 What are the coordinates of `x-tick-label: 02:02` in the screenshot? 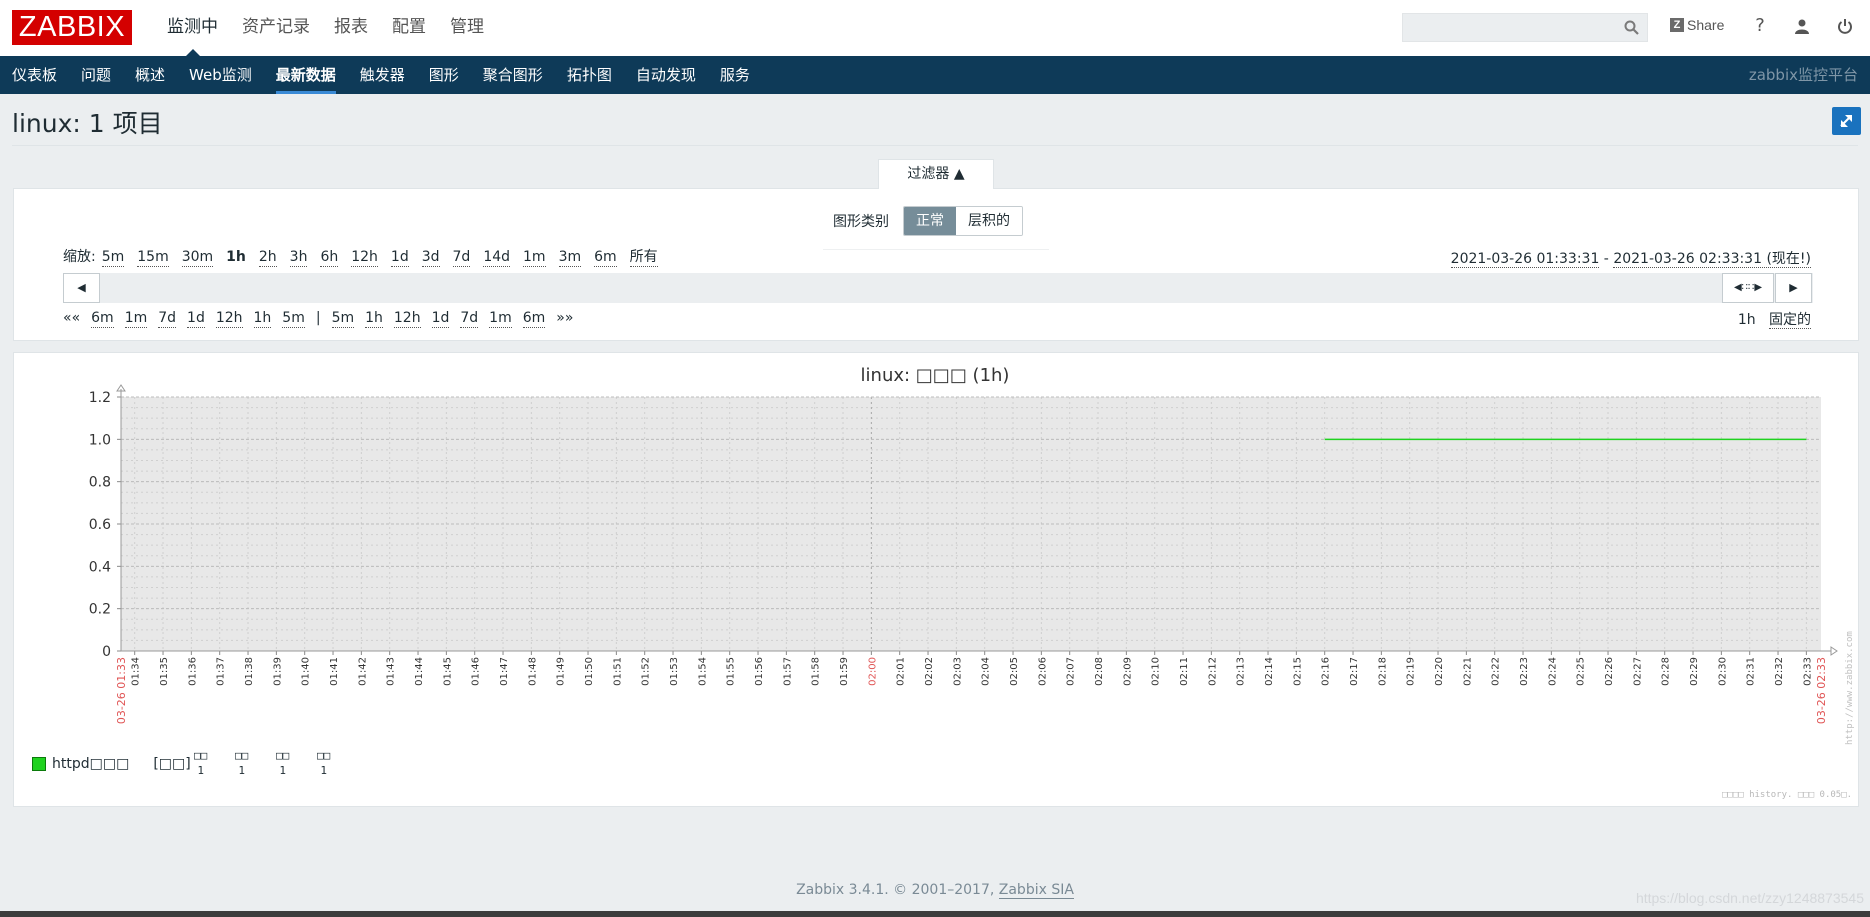 It's located at (929, 671).